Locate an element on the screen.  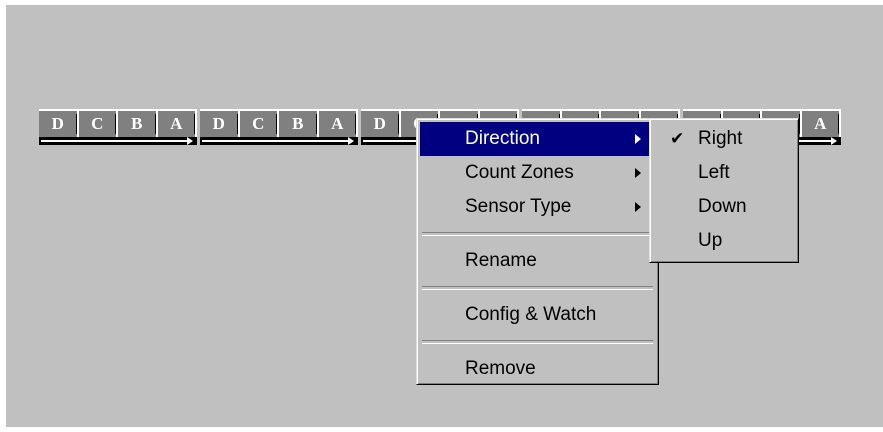
submenu-item-right: ✔ Right is located at coordinates (724, 139).